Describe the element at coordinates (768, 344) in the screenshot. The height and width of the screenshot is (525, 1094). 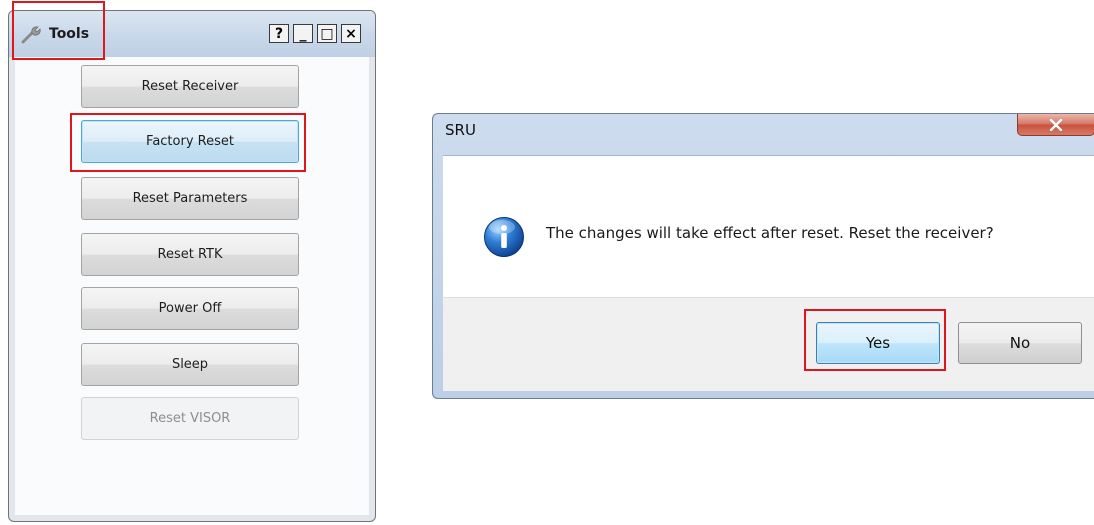
I see `dialog-footer: Yes No` at that location.